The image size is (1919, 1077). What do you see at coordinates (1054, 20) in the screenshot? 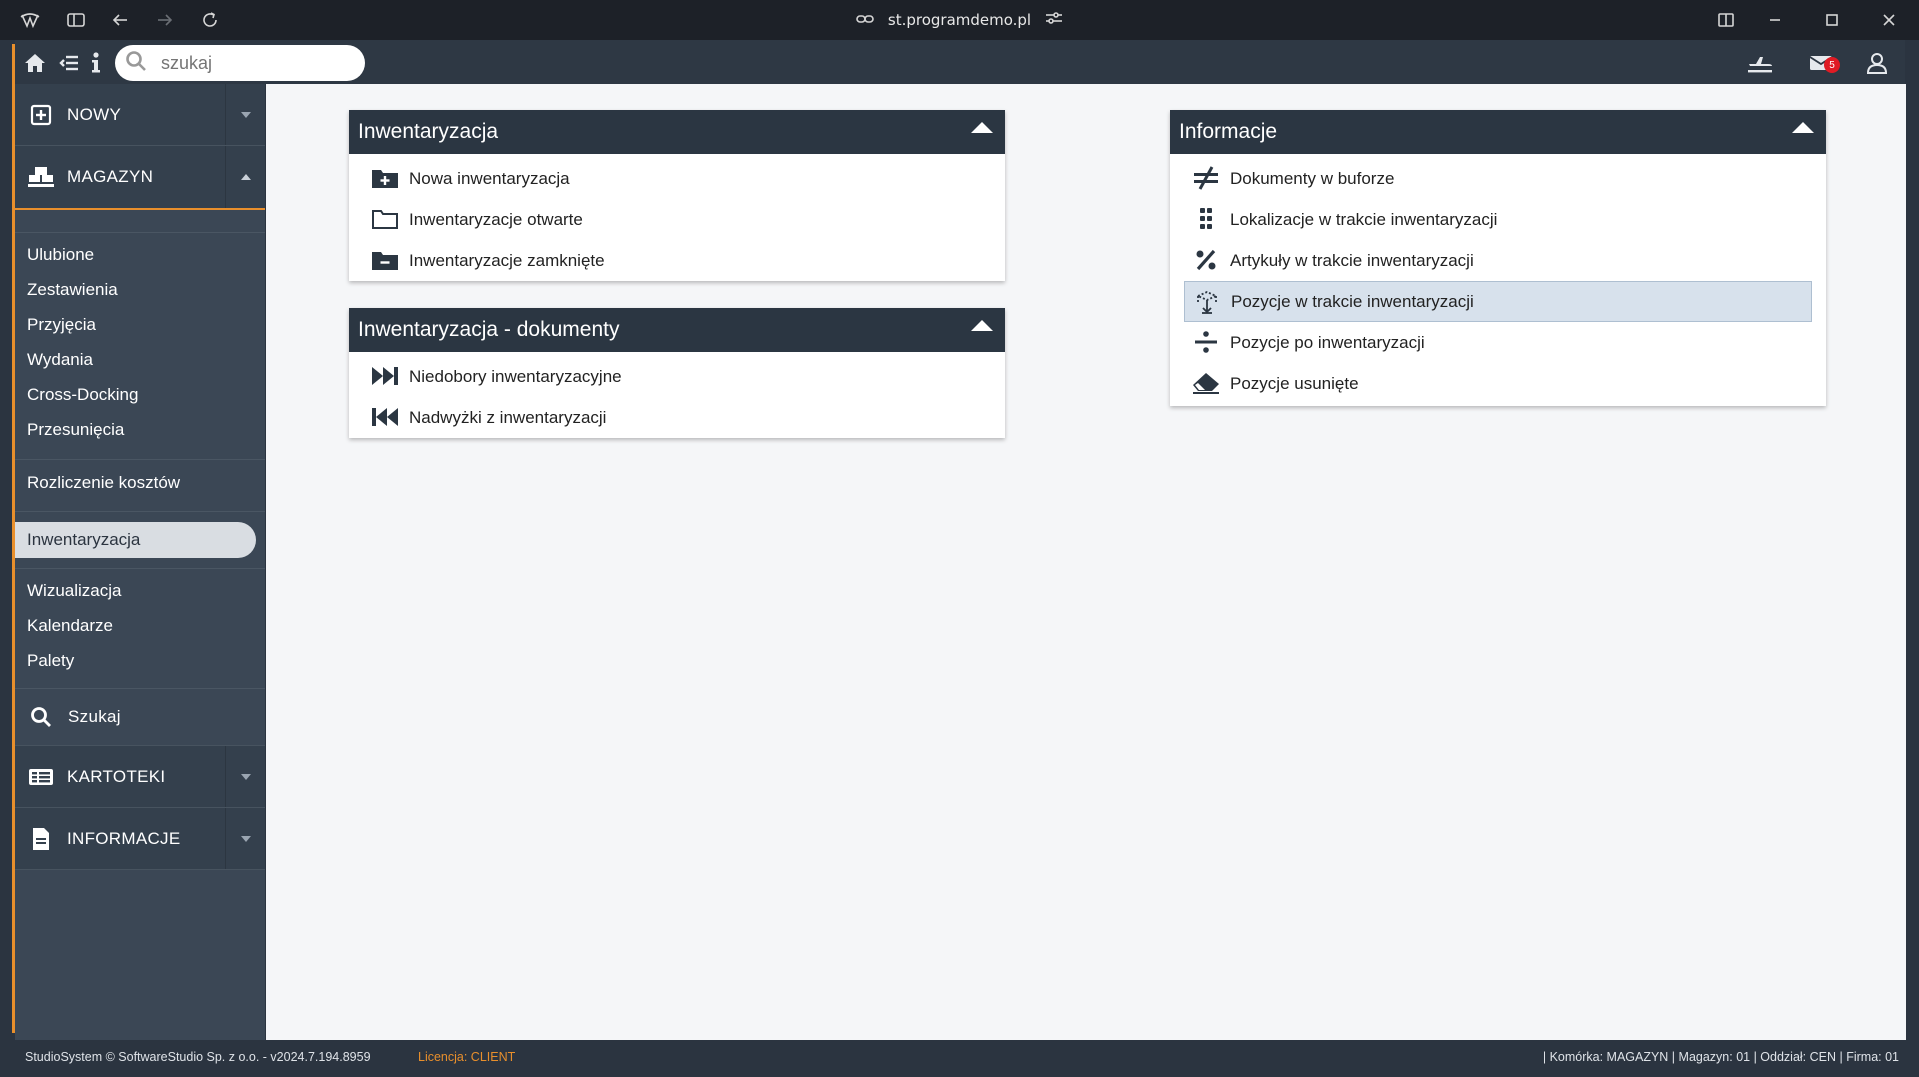
I see `site-settings-icon` at bounding box center [1054, 20].